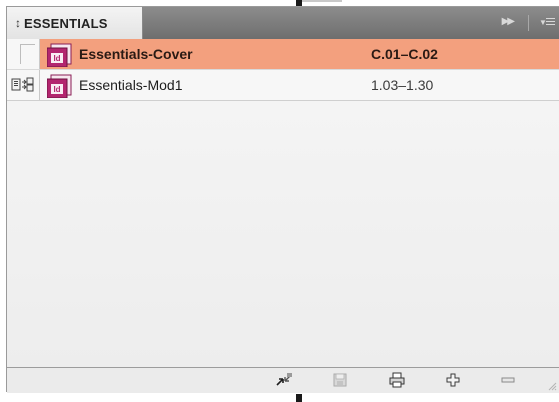 The height and width of the screenshot is (402, 559). I want to click on document-row: Id Essentials-Cover C.01–C.02, so click(283, 54).